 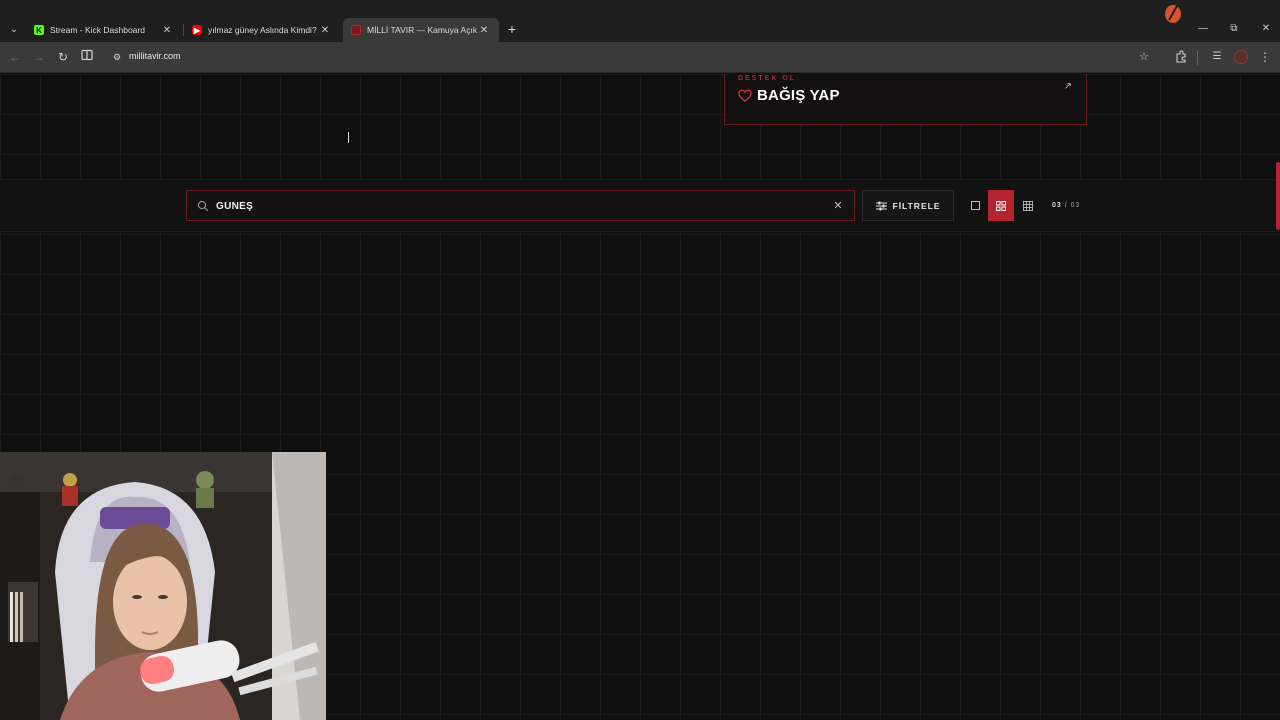 I want to click on filter-bar: ✕ FİLTRELE, so click(x=640, y=205).